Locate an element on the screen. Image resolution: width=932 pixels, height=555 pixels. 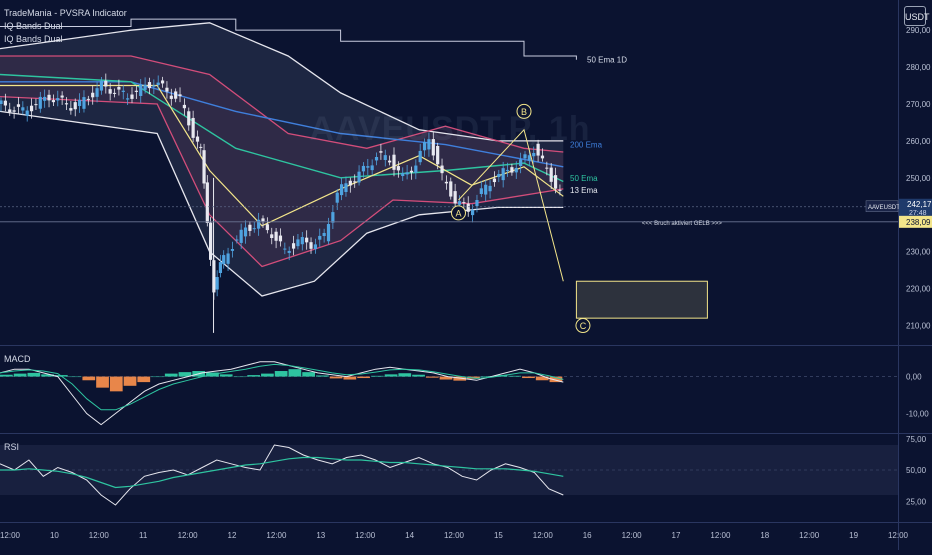
macd-title: MACD is located at coordinates (17, 359).